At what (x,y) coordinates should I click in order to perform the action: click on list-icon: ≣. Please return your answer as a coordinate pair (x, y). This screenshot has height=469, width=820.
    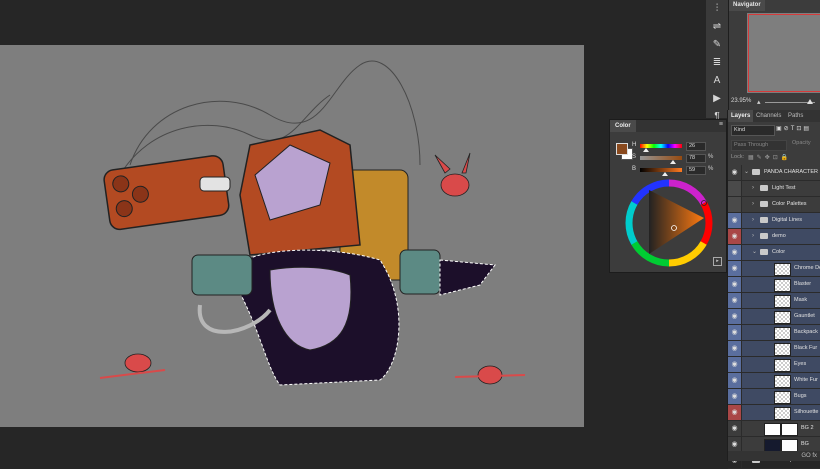
    Looking at the image, I should click on (717, 63).